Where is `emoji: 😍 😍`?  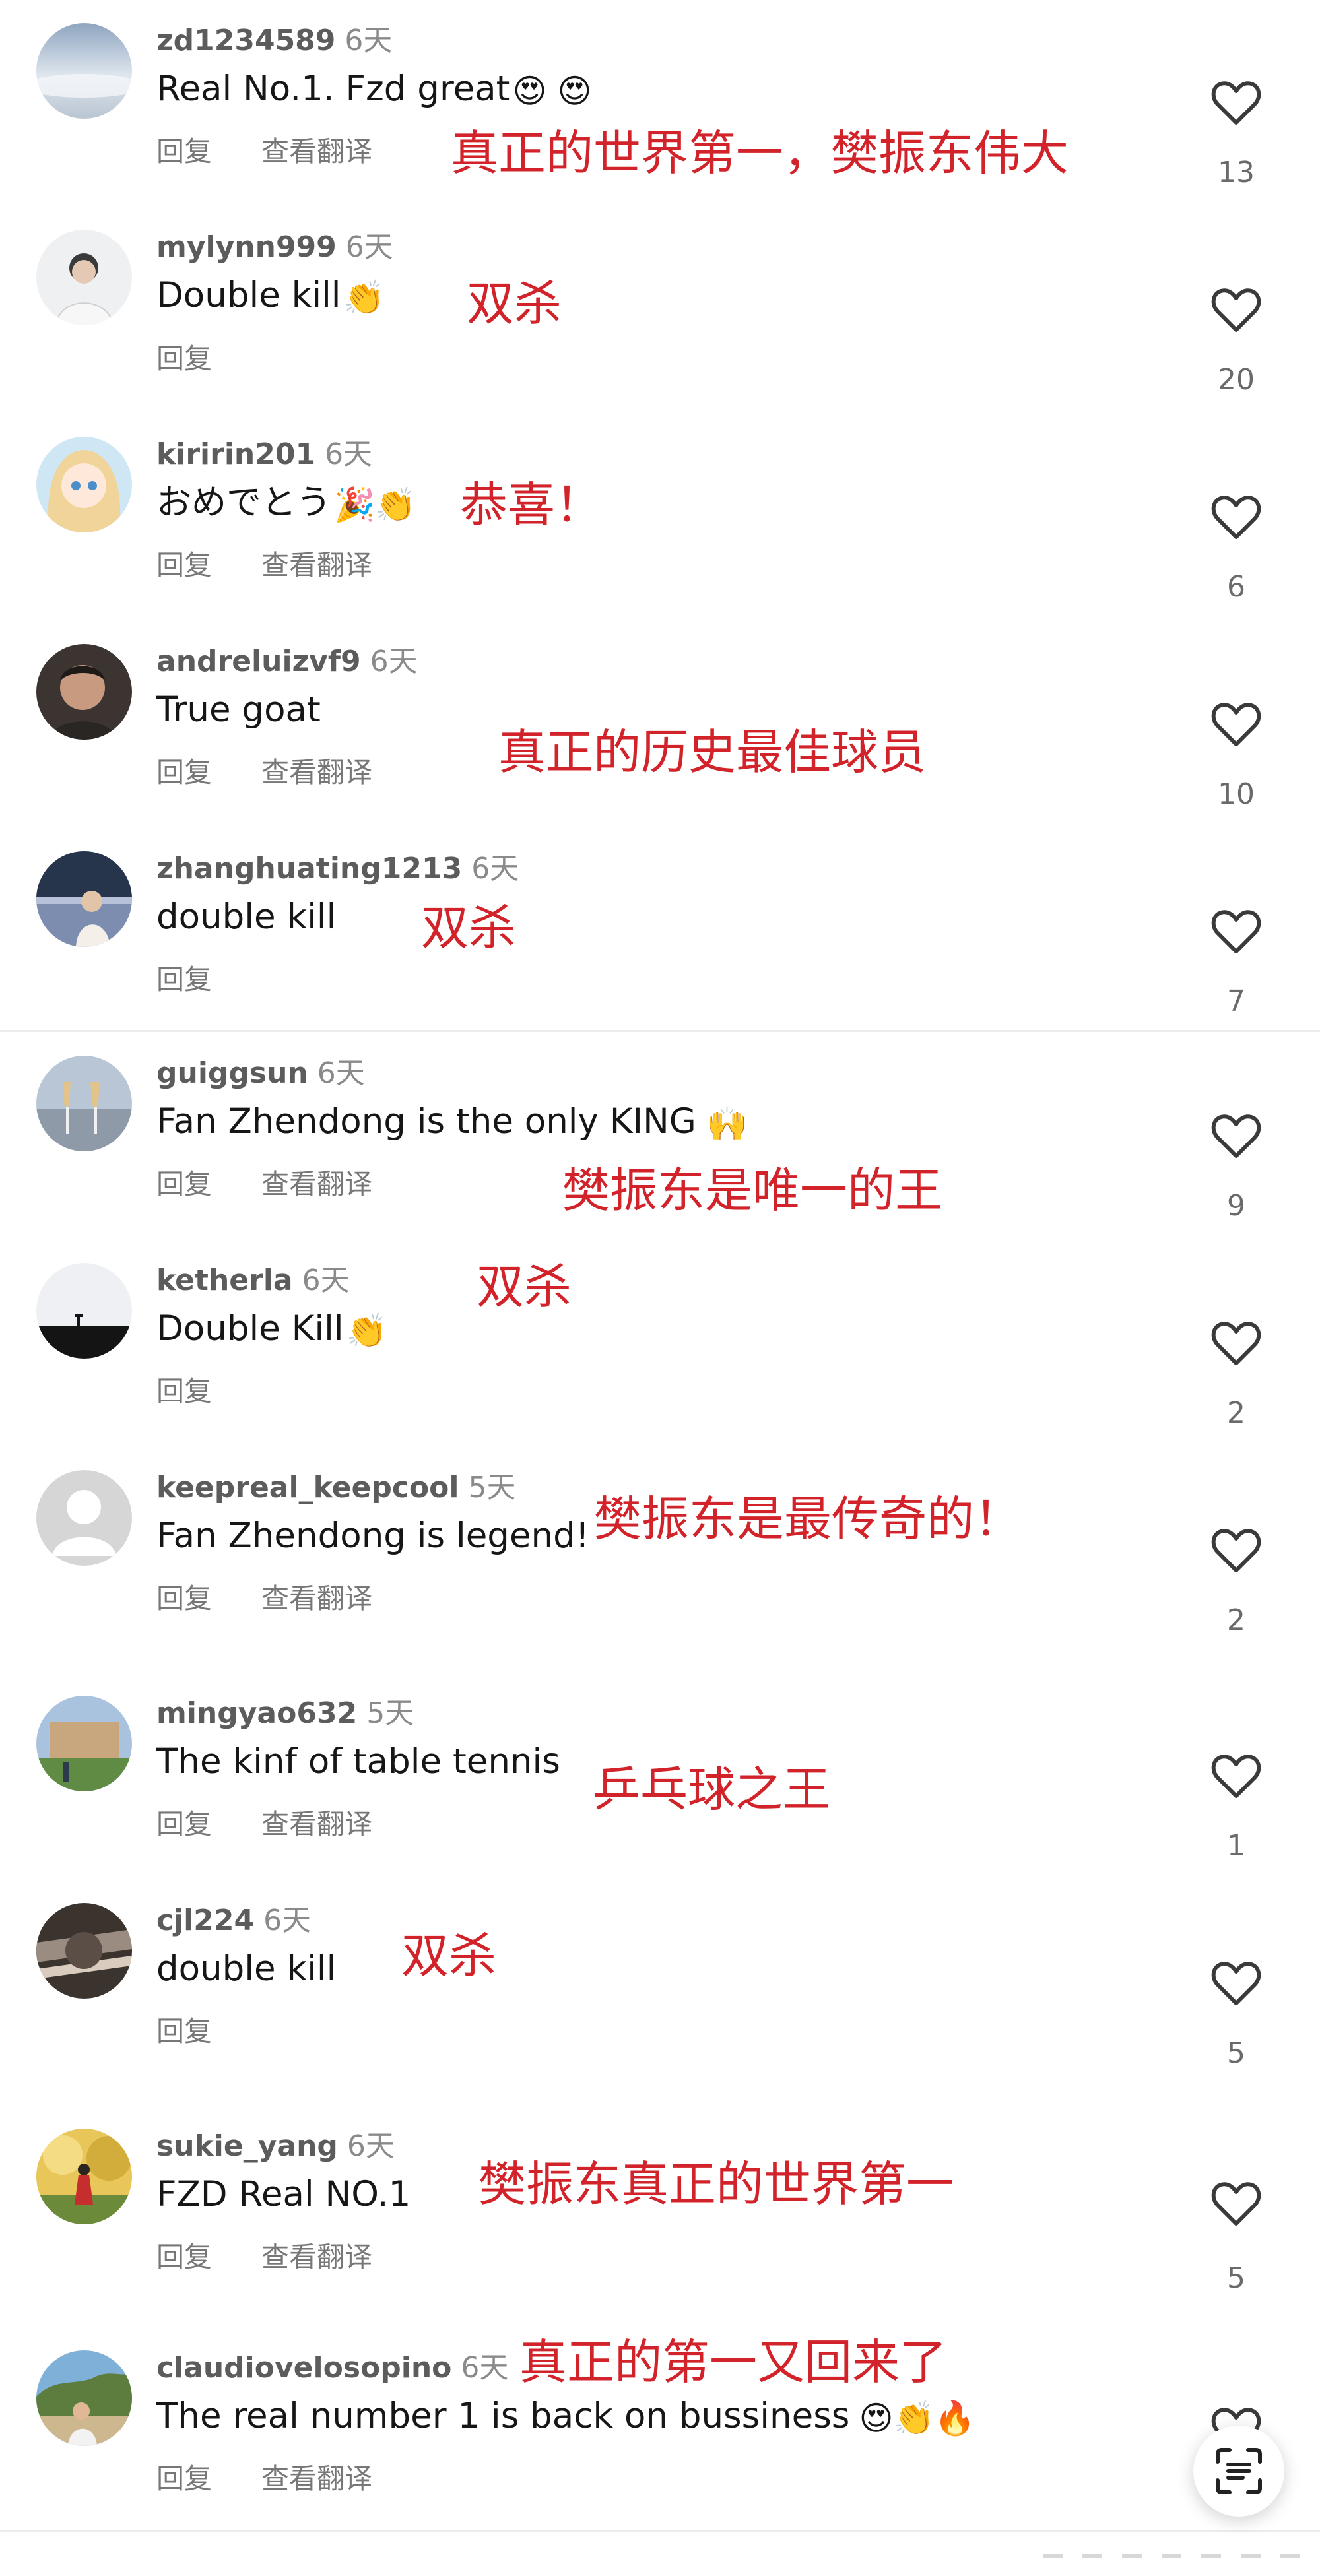 emoji: 😍 😍 is located at coordinates (552, 91).